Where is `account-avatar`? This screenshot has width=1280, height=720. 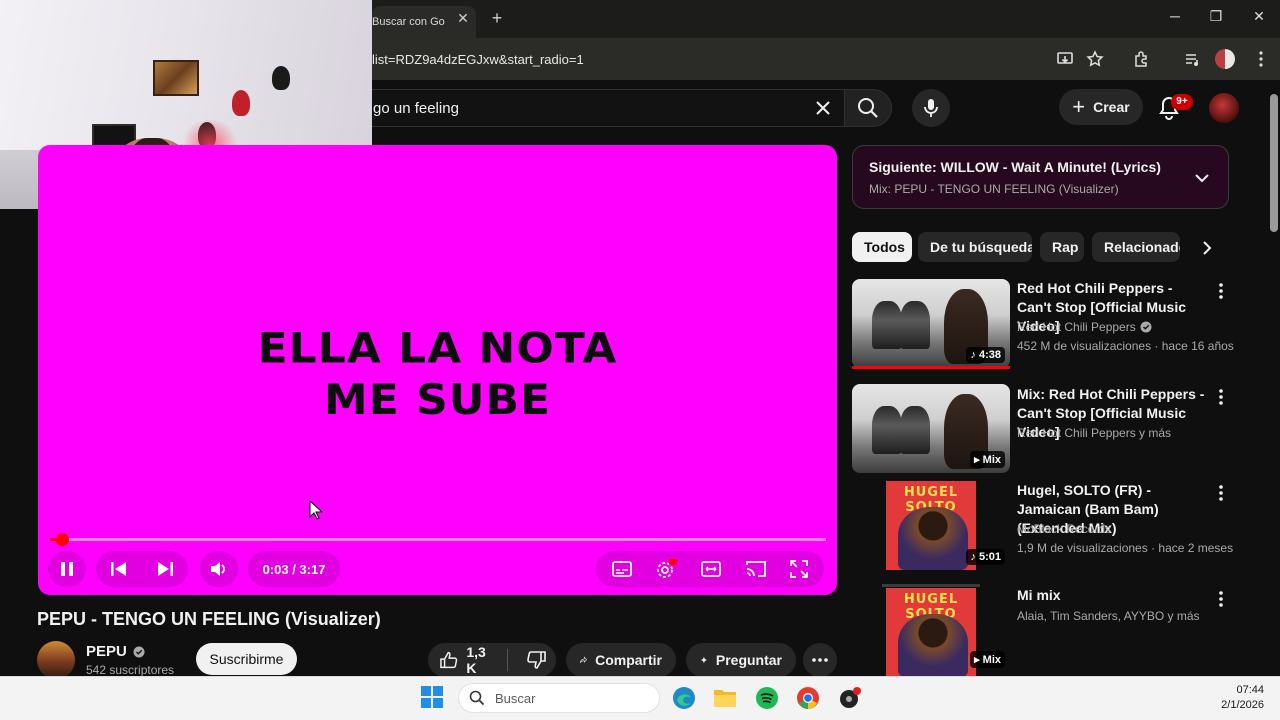 account-avatar is located at coordinates (1224, 108).